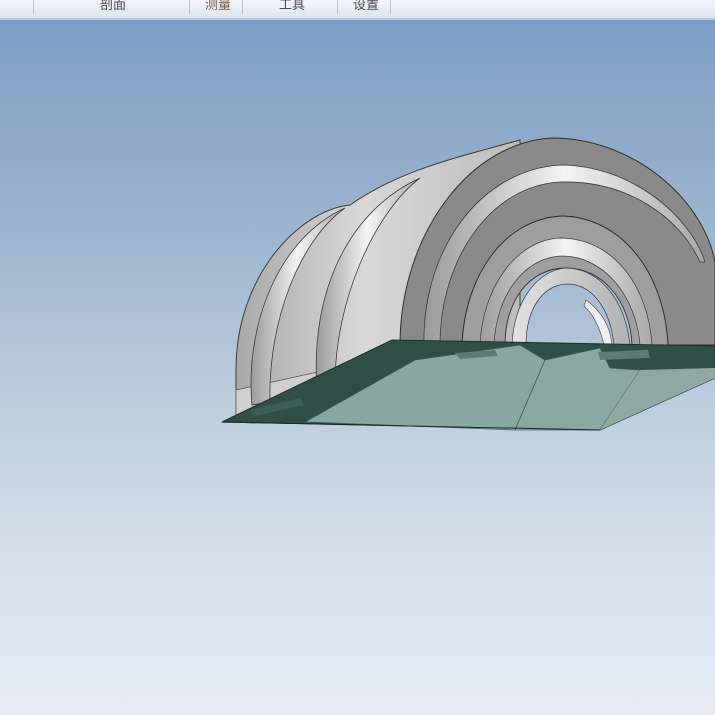  I want to click on tab-tools: 工具, so click(292, 7).